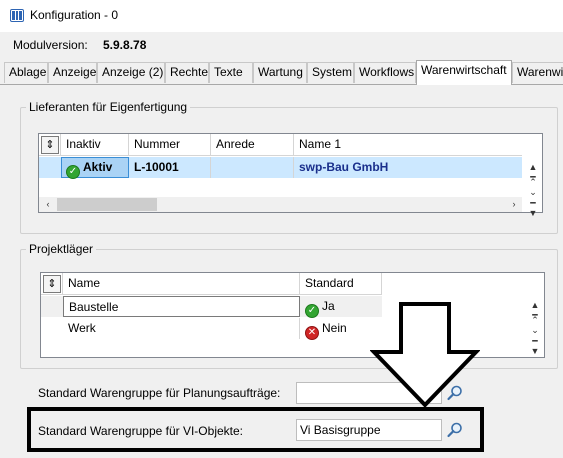 Image resolution: width=563 pixels, height=458 pixels. Describe the element at coordinates (341, 284) in the screenshot. I see `col-standard: Standard` at that location.